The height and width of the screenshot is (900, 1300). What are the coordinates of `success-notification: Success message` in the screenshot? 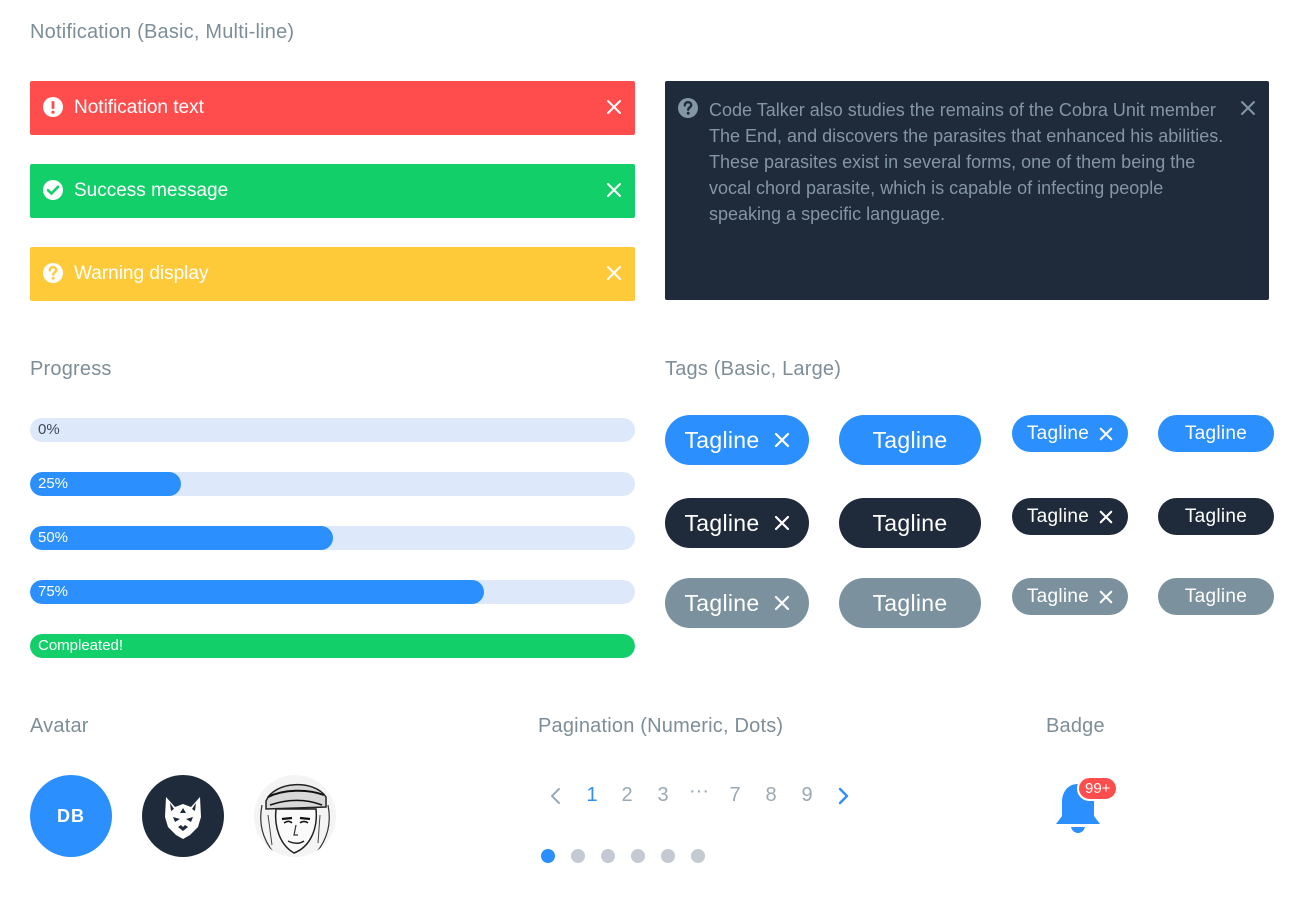 It's located at (332, 191).